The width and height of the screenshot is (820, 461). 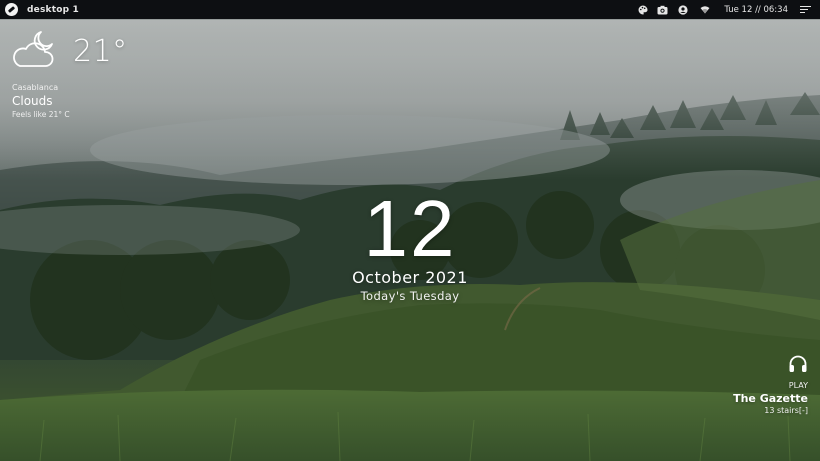 I want to click on feels-like: Feels like 21° C, so click(x=41, y=114).